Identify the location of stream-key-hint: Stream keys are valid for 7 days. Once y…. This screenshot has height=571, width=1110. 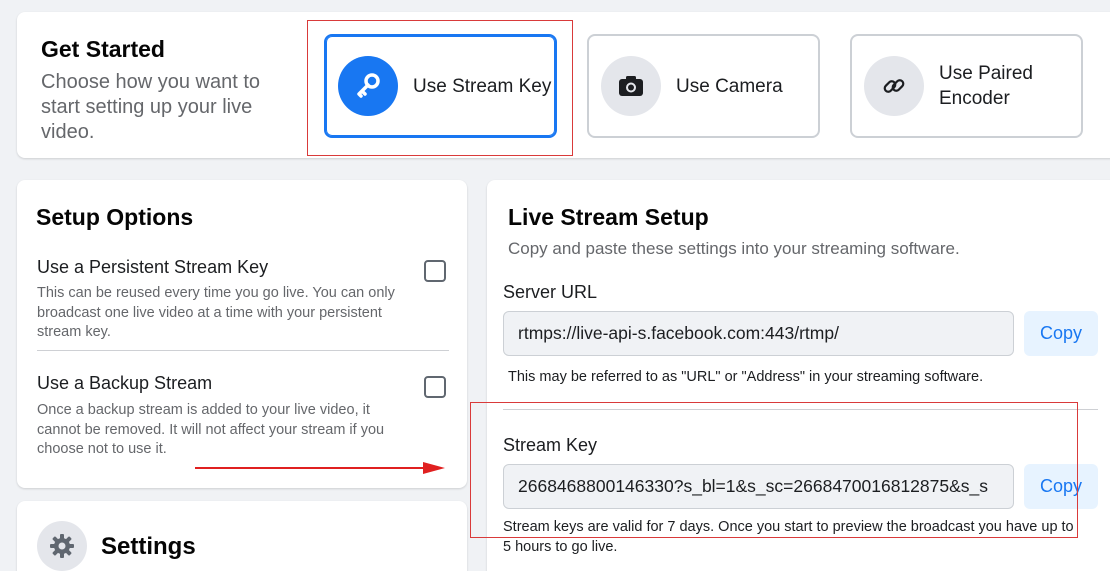
(788, 537).